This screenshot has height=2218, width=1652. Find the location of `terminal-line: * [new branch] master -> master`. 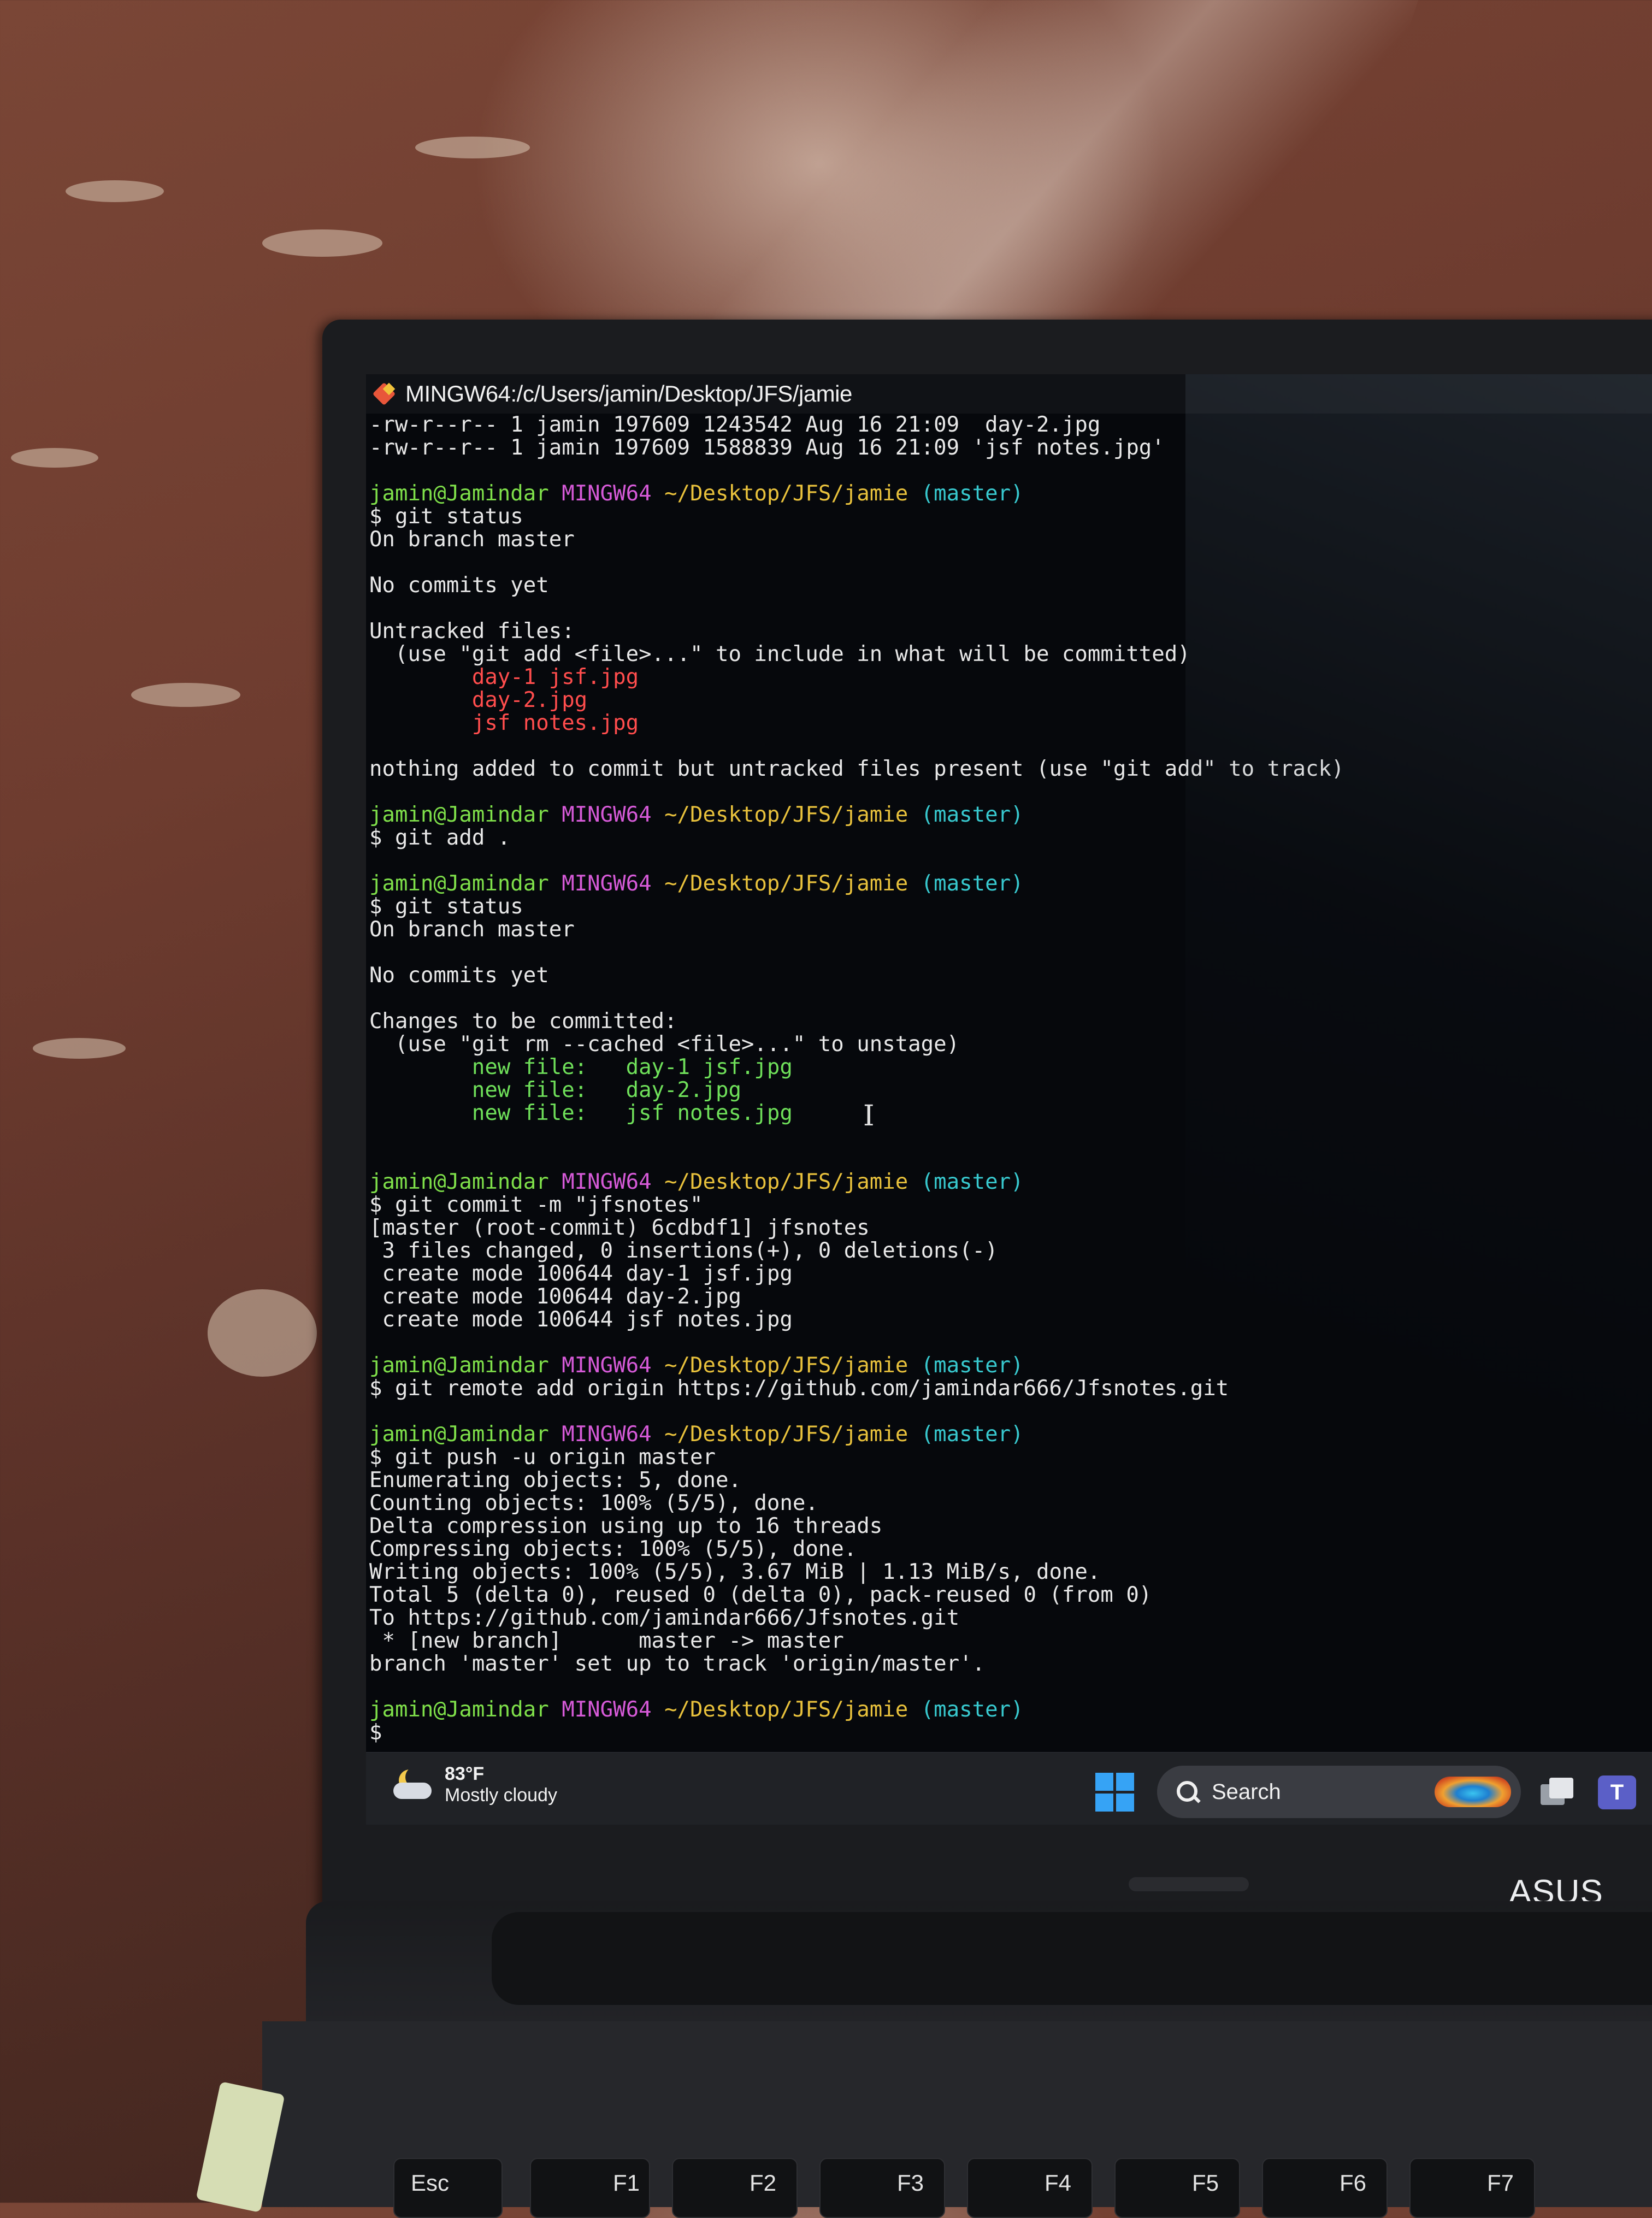

terminal-line: * [new branch] master -> master is located at coordinates (606, 1641).